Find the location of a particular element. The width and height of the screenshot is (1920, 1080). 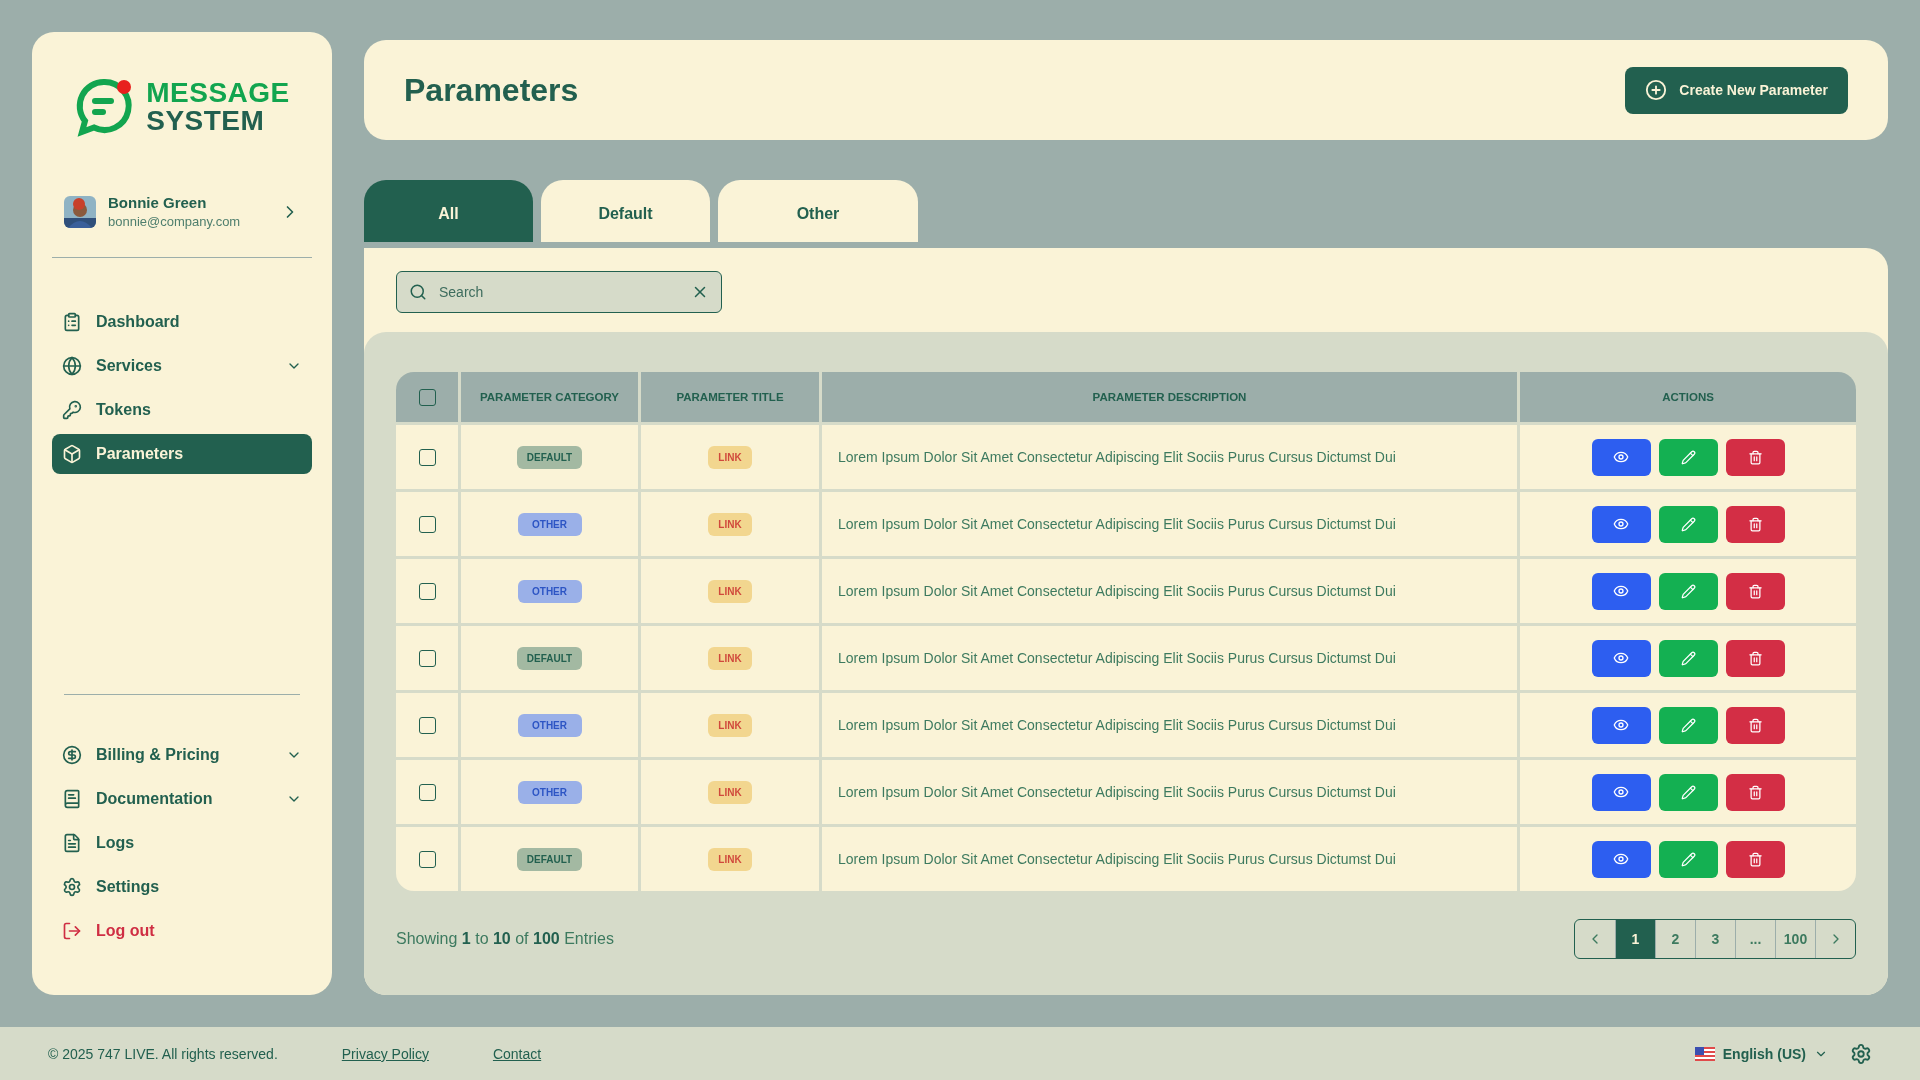

column-header: PARAMETER DESCRIPTION is located at coordinates (1169, 397).